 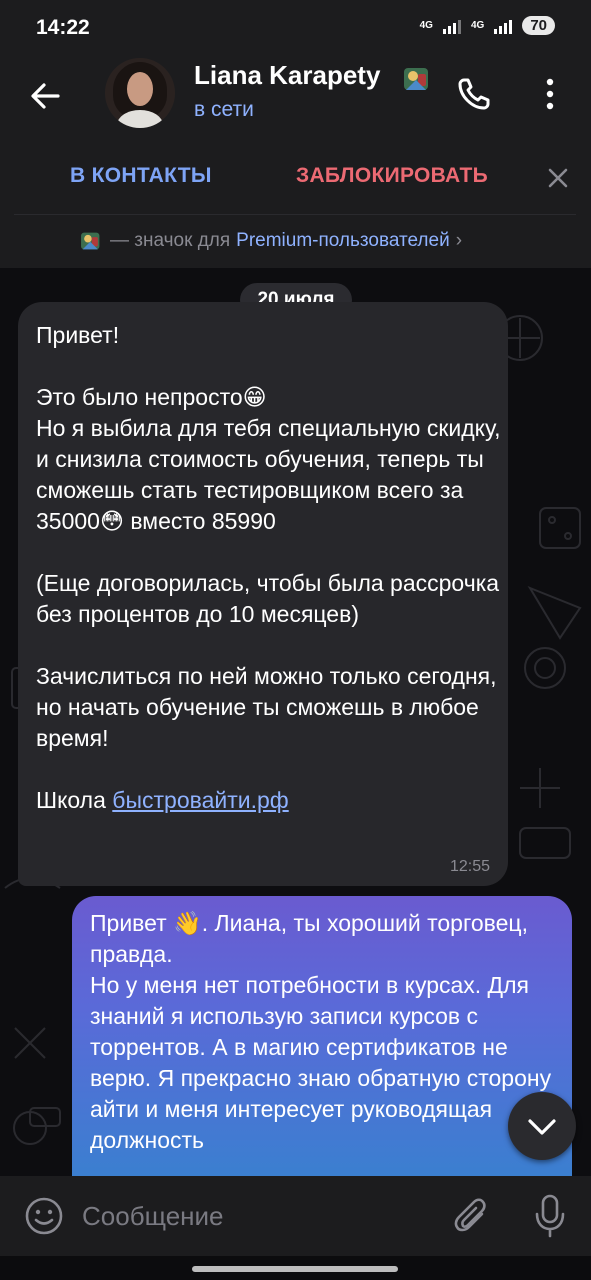 I want to click on premium-emoji-icon, so click(x=90, y=241).